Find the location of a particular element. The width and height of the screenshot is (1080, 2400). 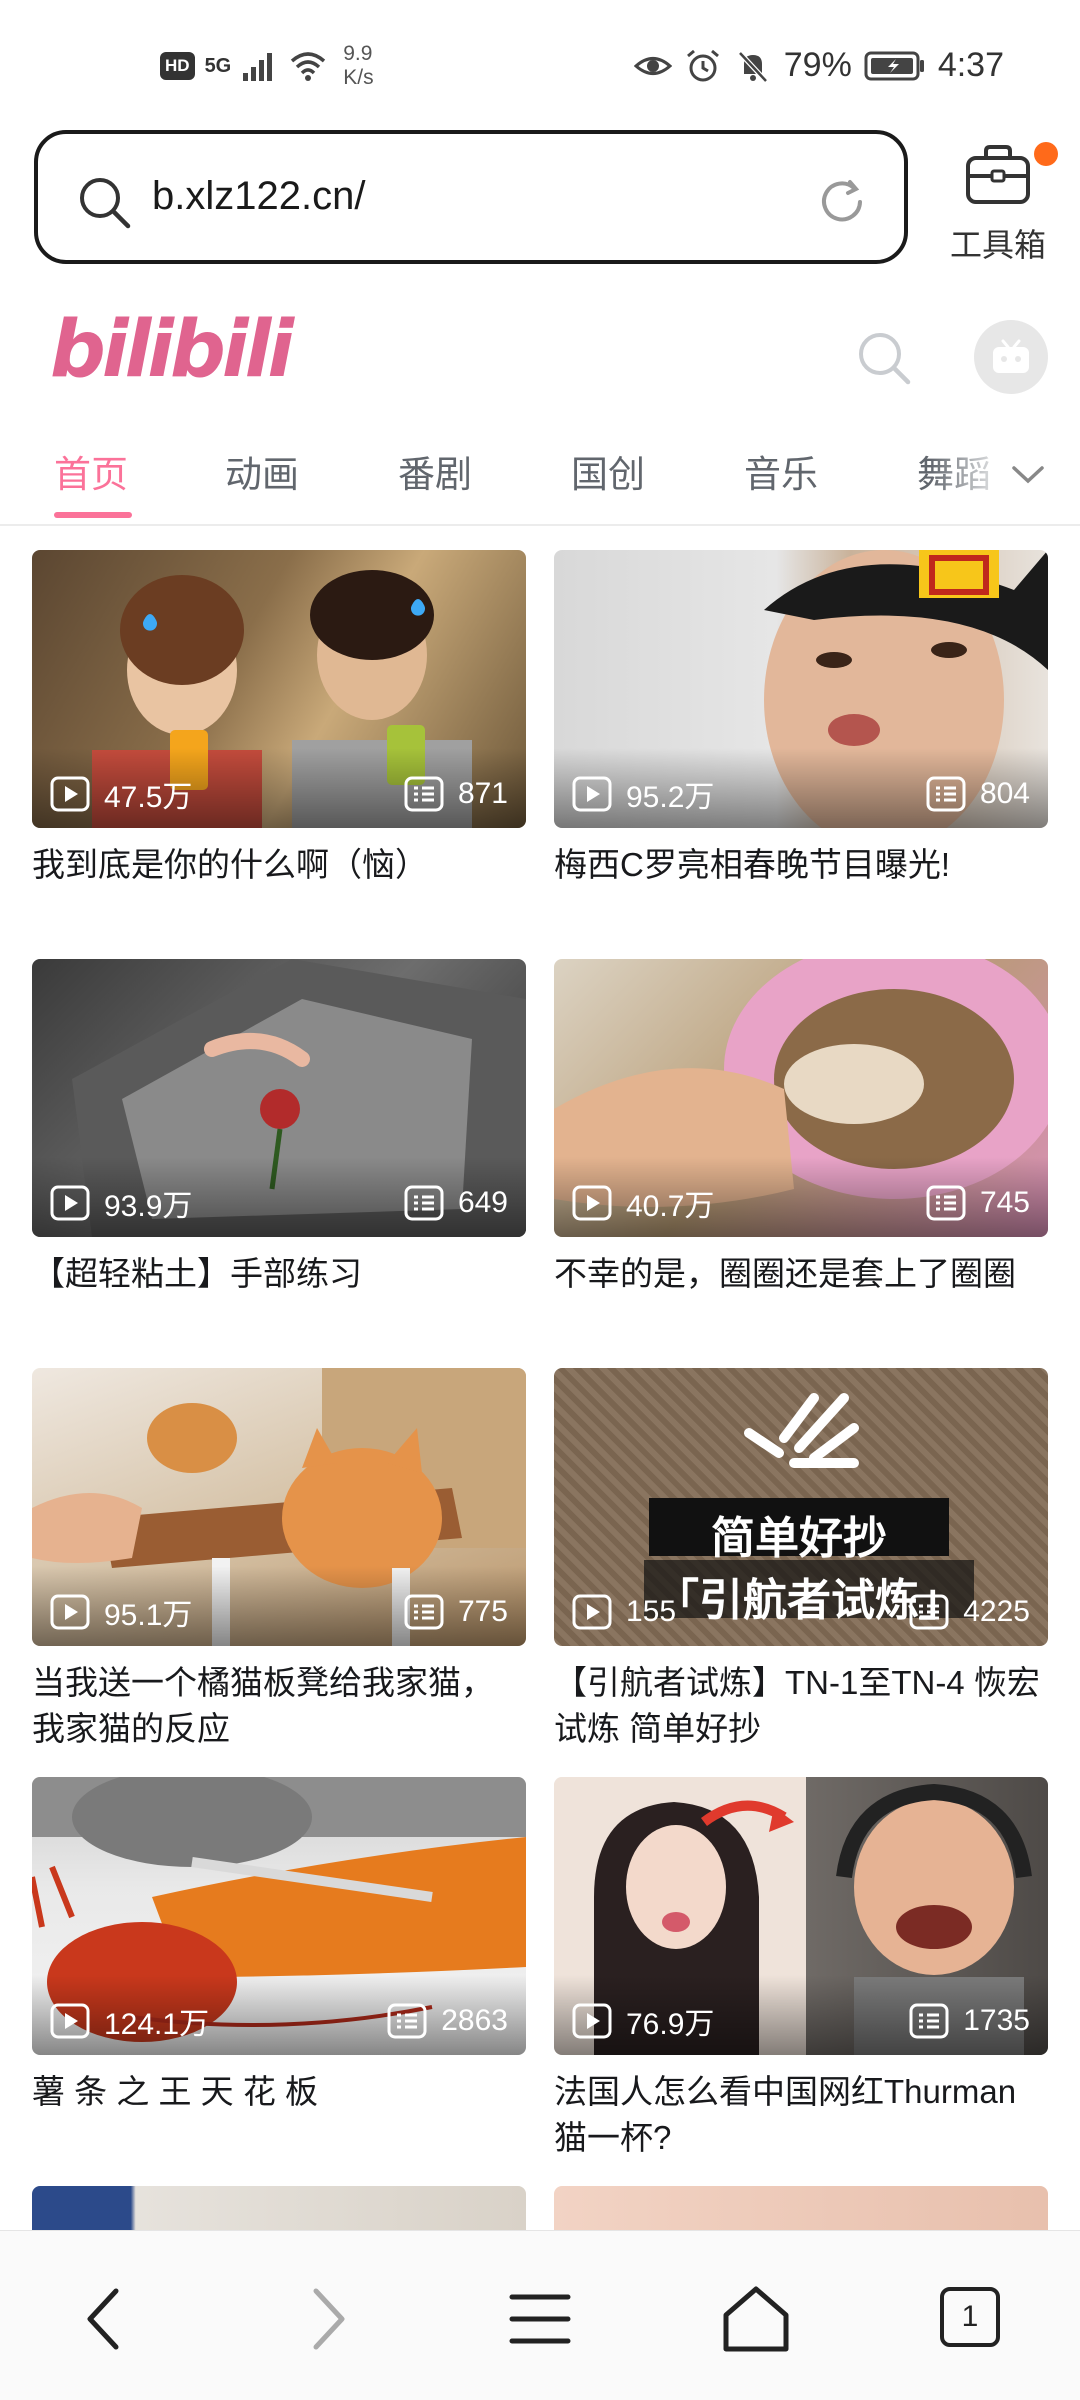

tab-fade is located at coordinates (970, 473).